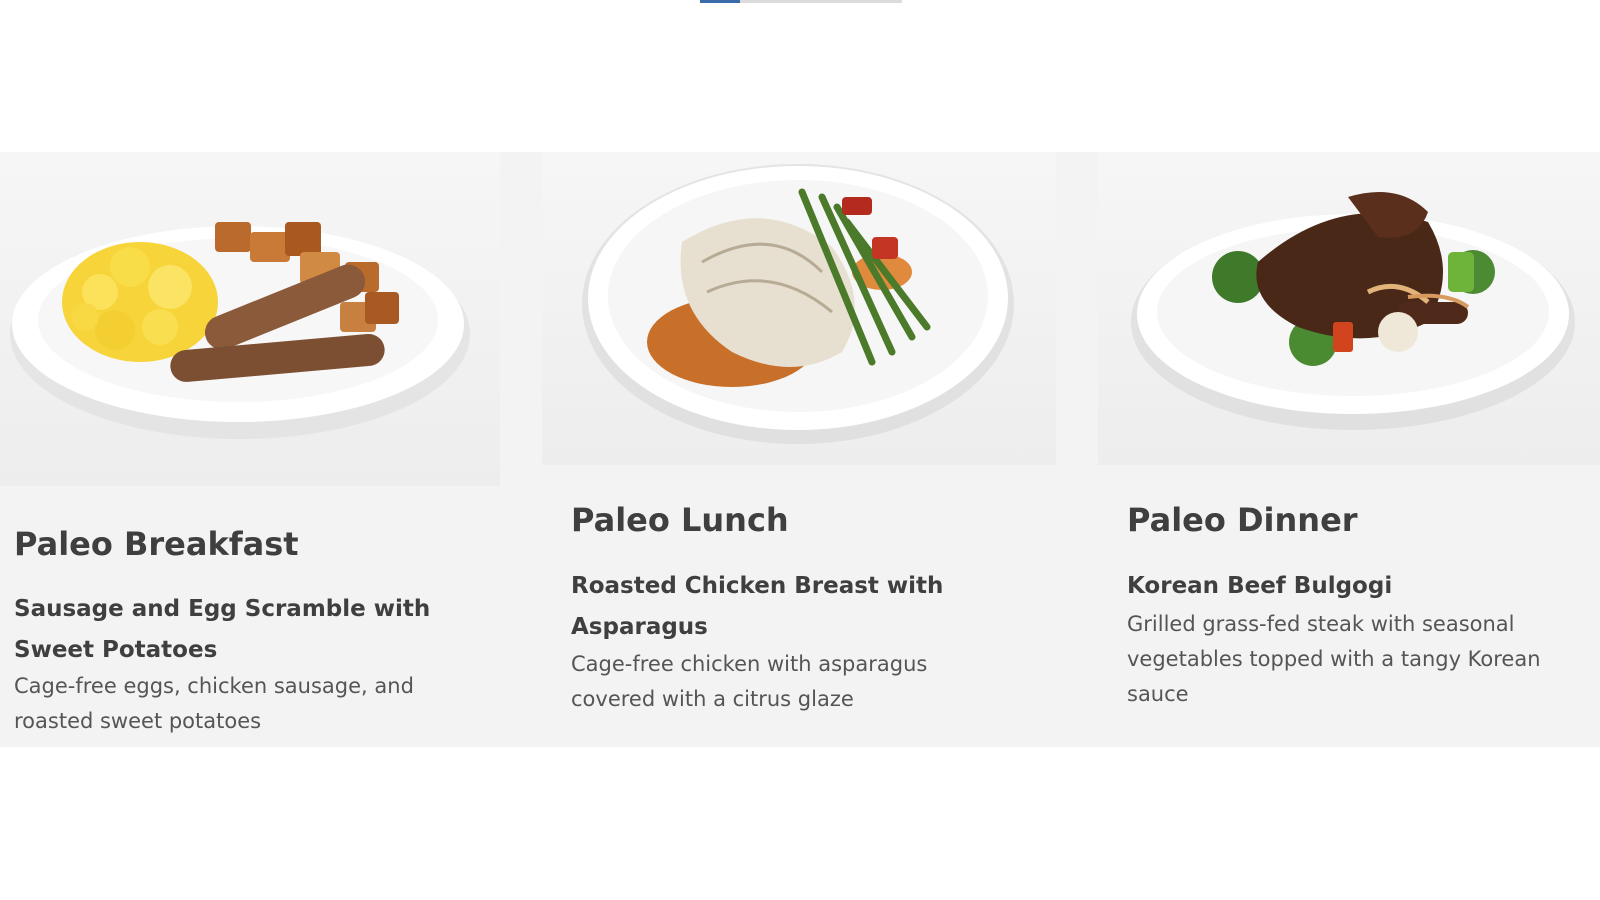 The image size is (1600, 900). What do you see at coordinates (801, 1) in the screenshot?
I see `carousel-indicator` at bounding box center [801, 1].